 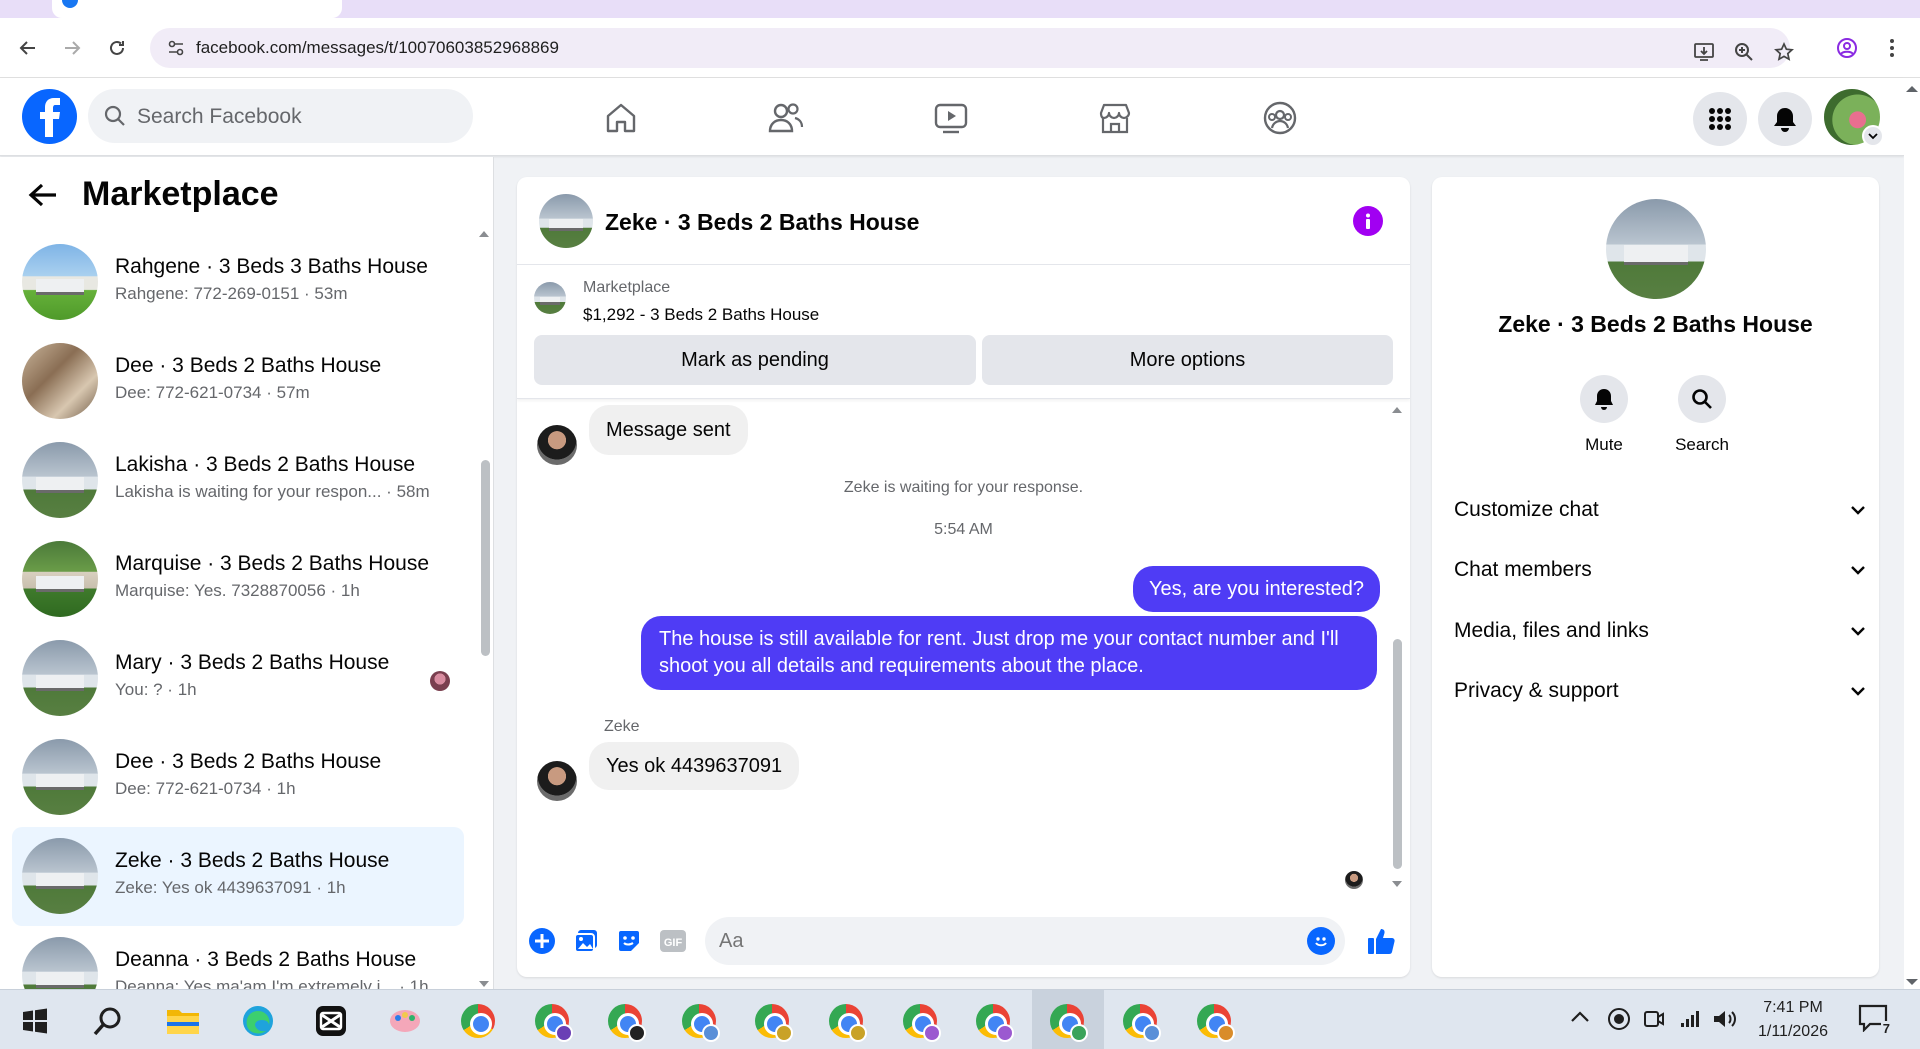 I want to click on video-icon, so click(x=951, y=118).